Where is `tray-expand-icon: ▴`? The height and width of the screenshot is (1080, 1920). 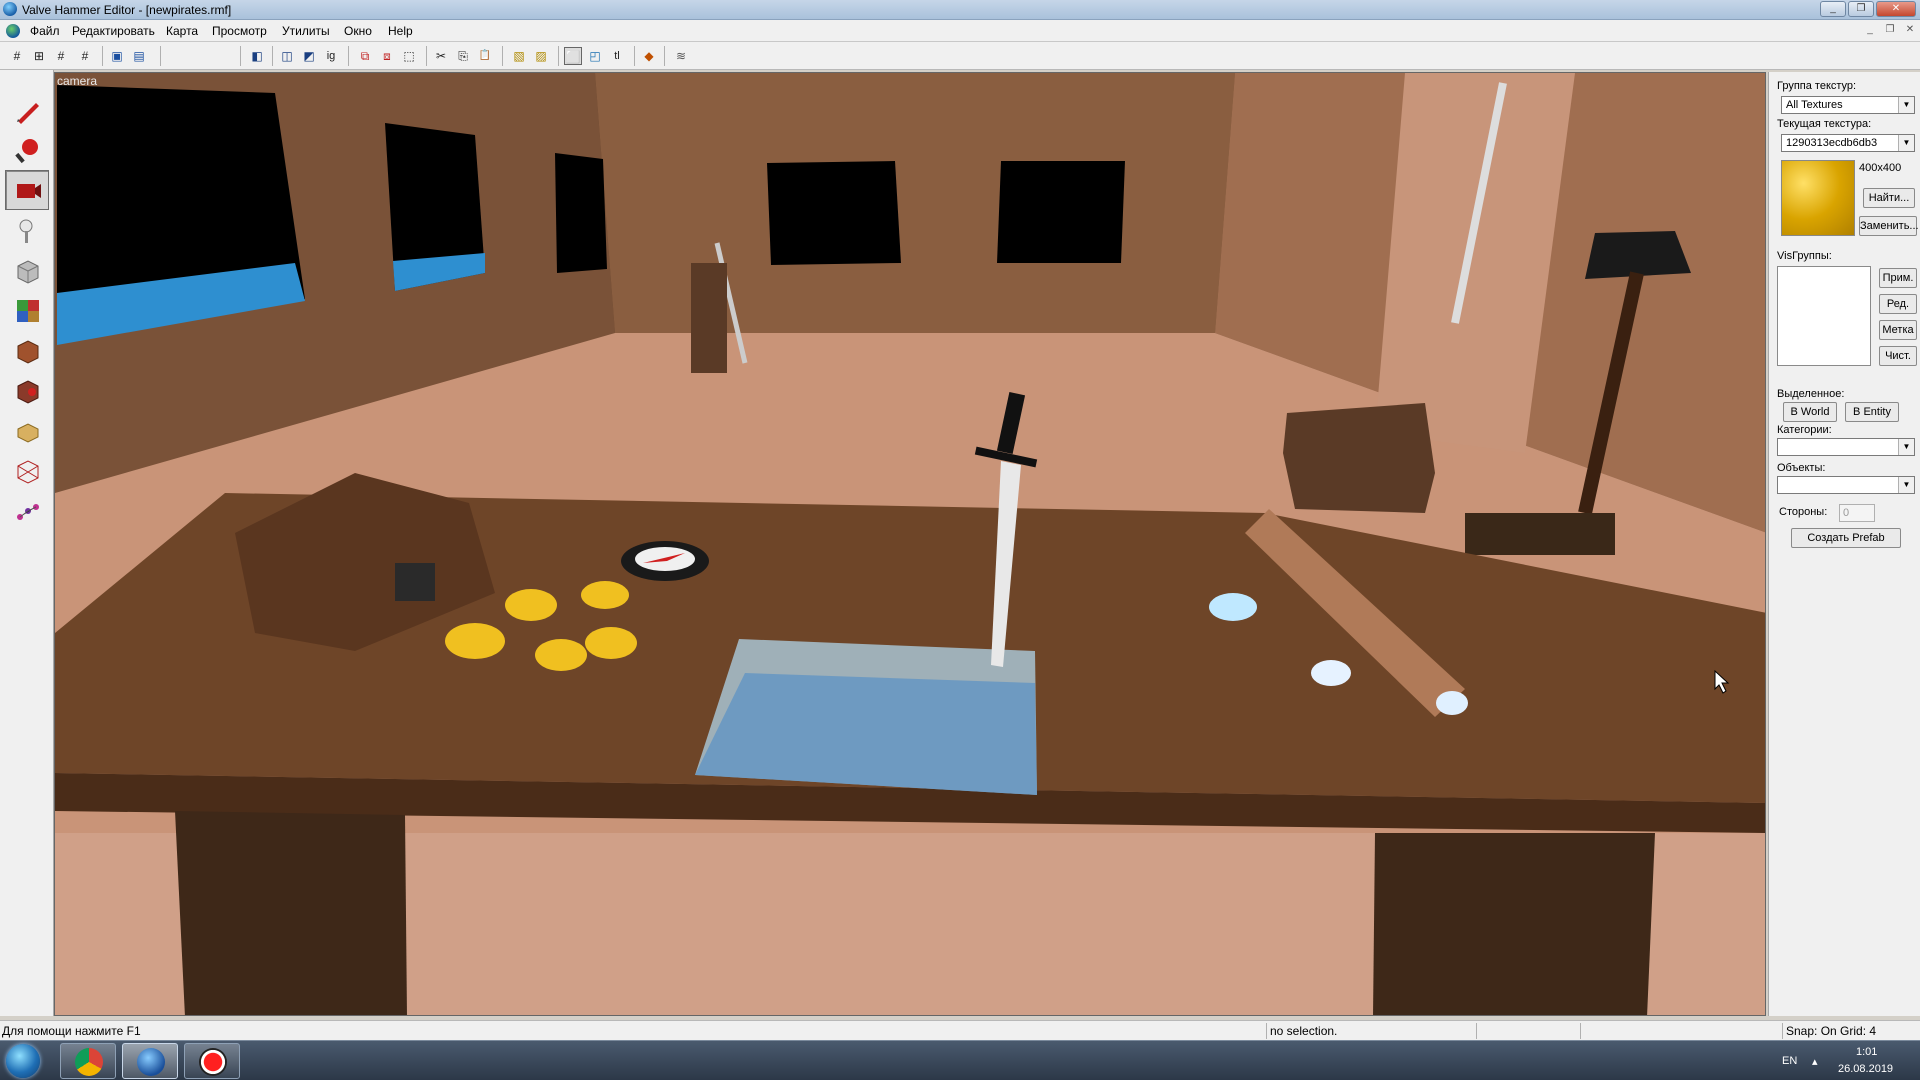
tray-expand-icon: ▴ is located at coordinates (1815, 1061).